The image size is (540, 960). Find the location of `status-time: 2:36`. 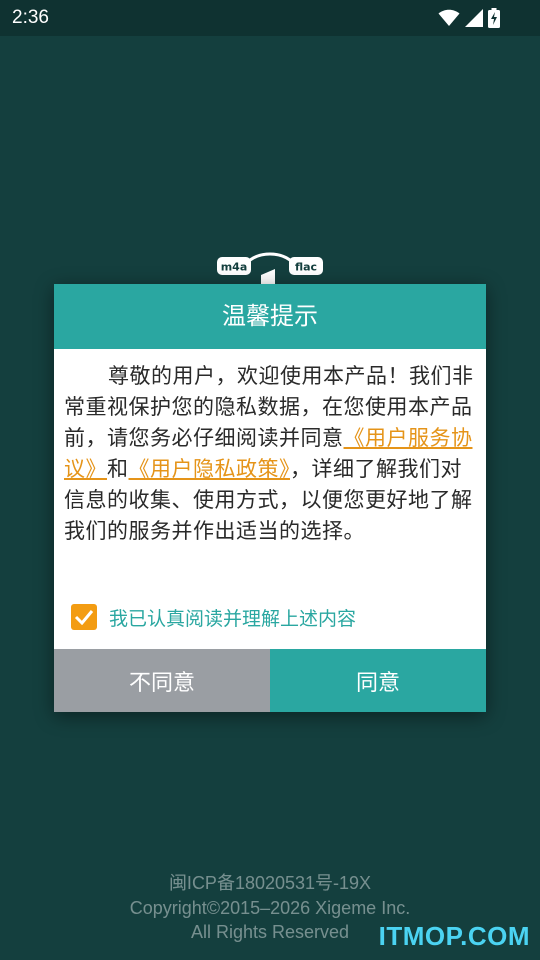

status-time: 2:36 is located at coordinates (30, 17).